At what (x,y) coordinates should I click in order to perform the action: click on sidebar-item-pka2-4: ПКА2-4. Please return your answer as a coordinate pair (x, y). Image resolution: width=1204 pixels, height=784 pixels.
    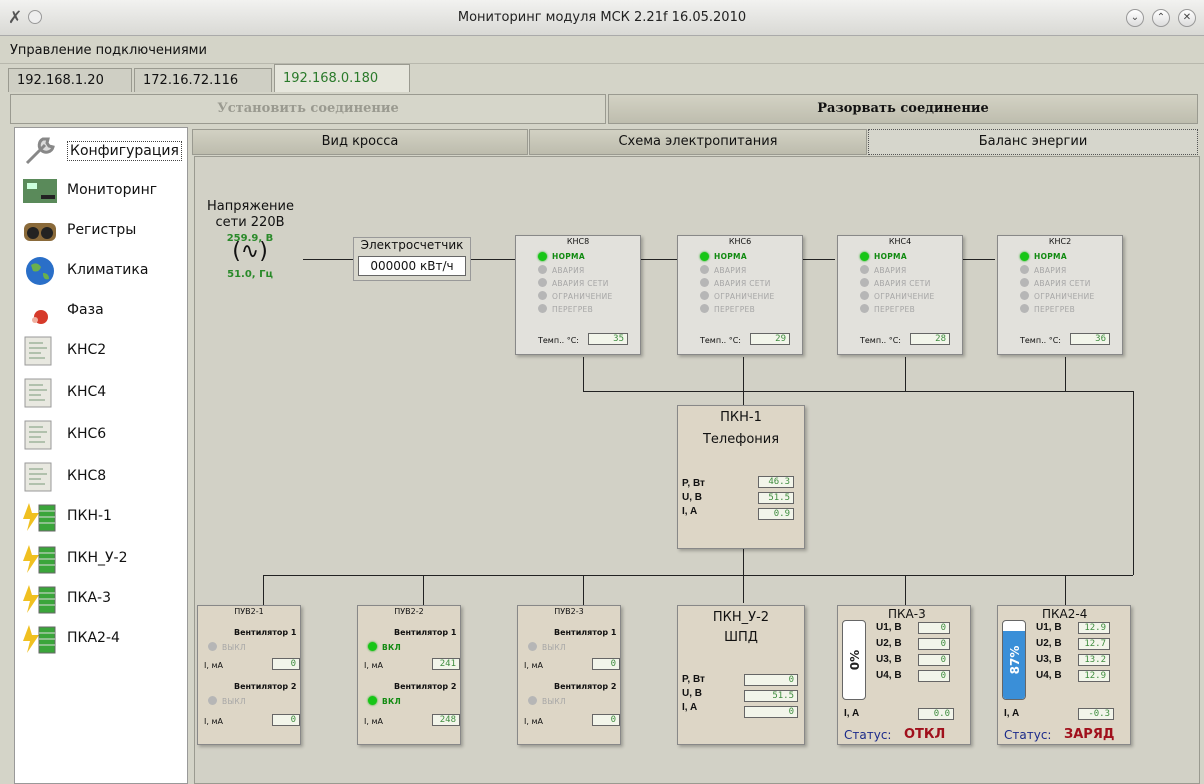
    Looking at the image, I should click on (102, 639).